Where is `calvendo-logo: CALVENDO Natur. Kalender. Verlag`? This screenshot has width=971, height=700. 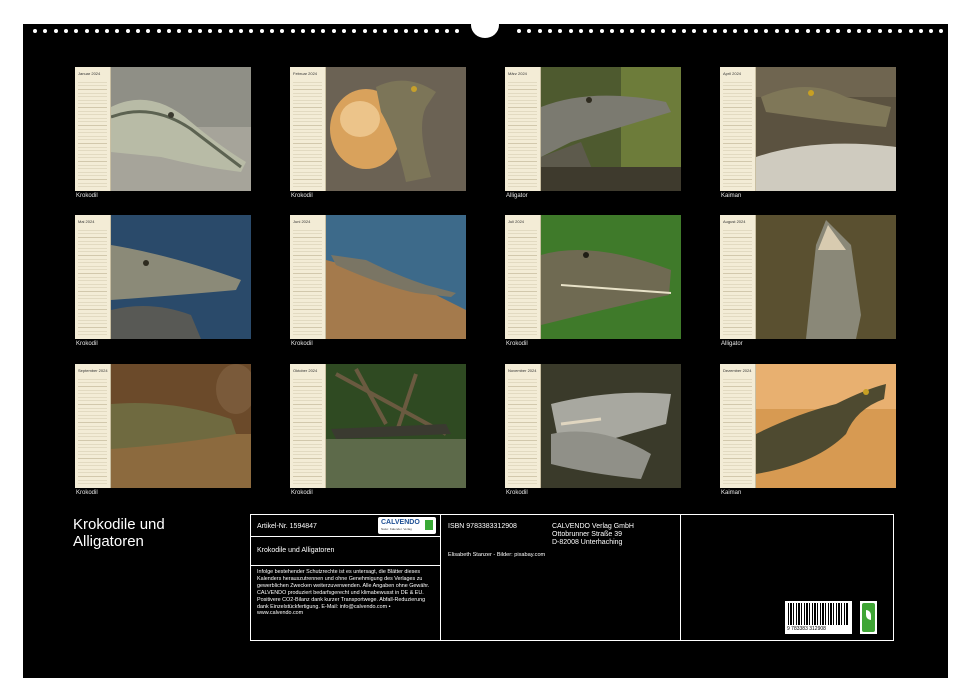 calvendo-logo: CALVENDO Natur. Kalender. Verlag is located at coordinates (407, 525).